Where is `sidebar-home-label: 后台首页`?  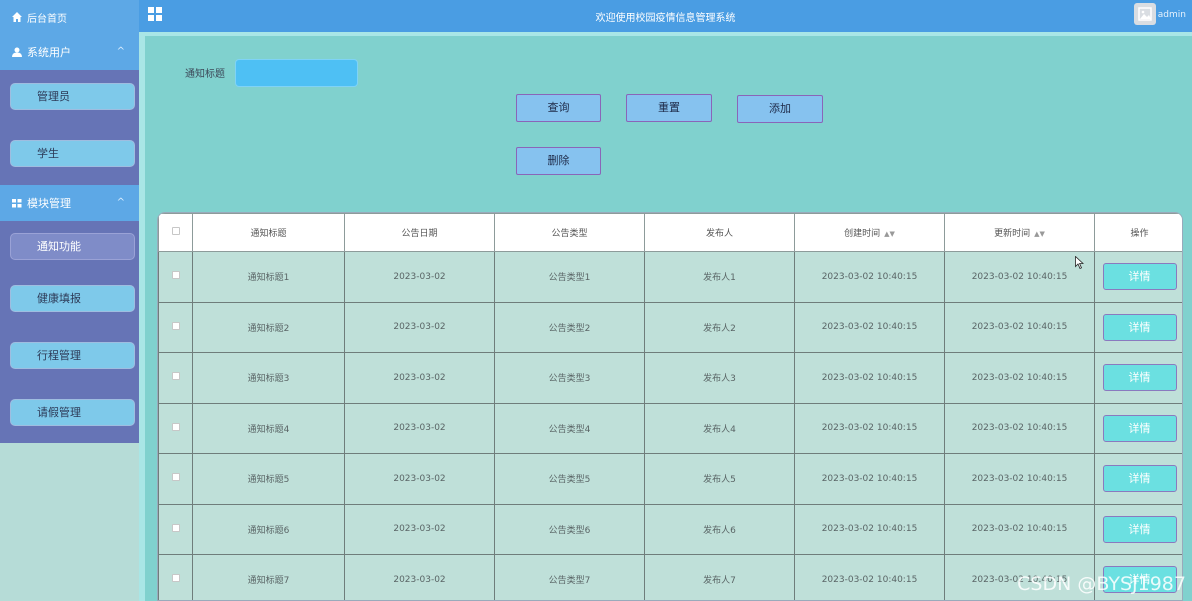
sidebar-home-label: 后台首页 is located at coordinates (47, 19).